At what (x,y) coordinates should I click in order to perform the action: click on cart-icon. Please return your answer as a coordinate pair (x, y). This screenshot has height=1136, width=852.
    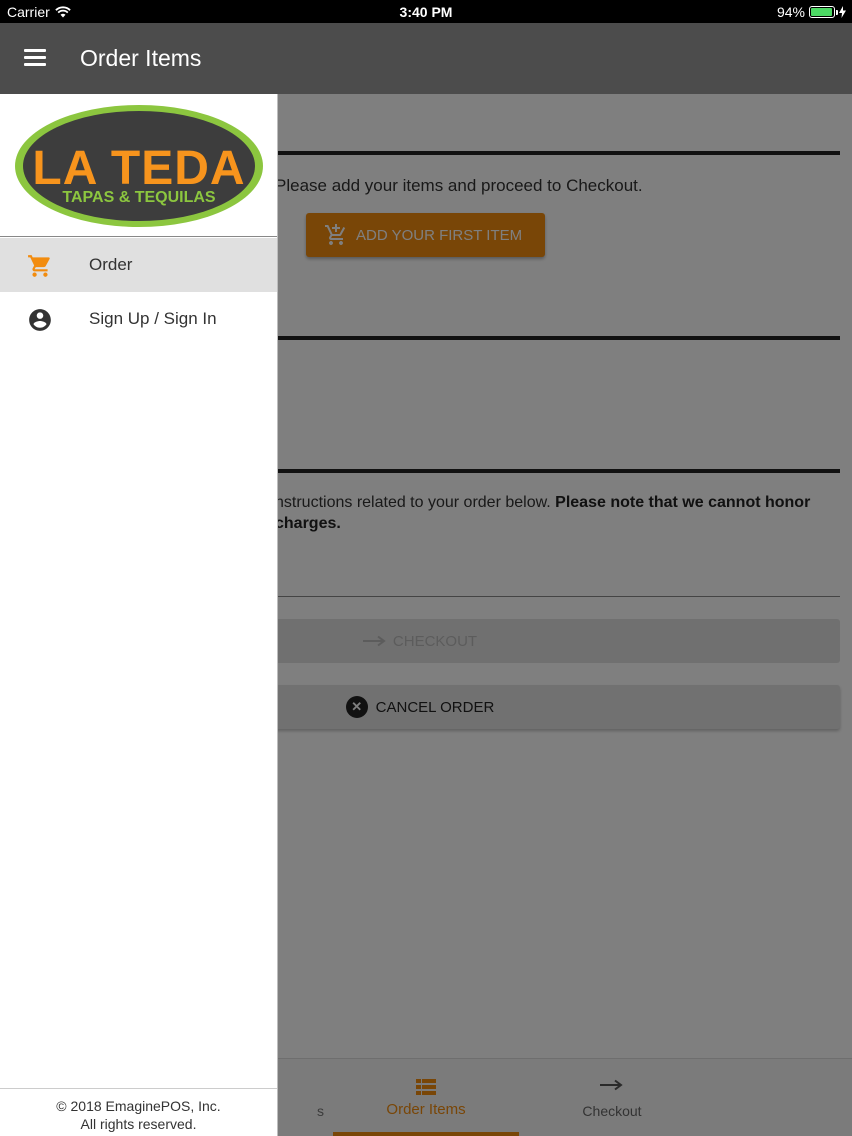
    Looking at the image, I should click on (39, 266).